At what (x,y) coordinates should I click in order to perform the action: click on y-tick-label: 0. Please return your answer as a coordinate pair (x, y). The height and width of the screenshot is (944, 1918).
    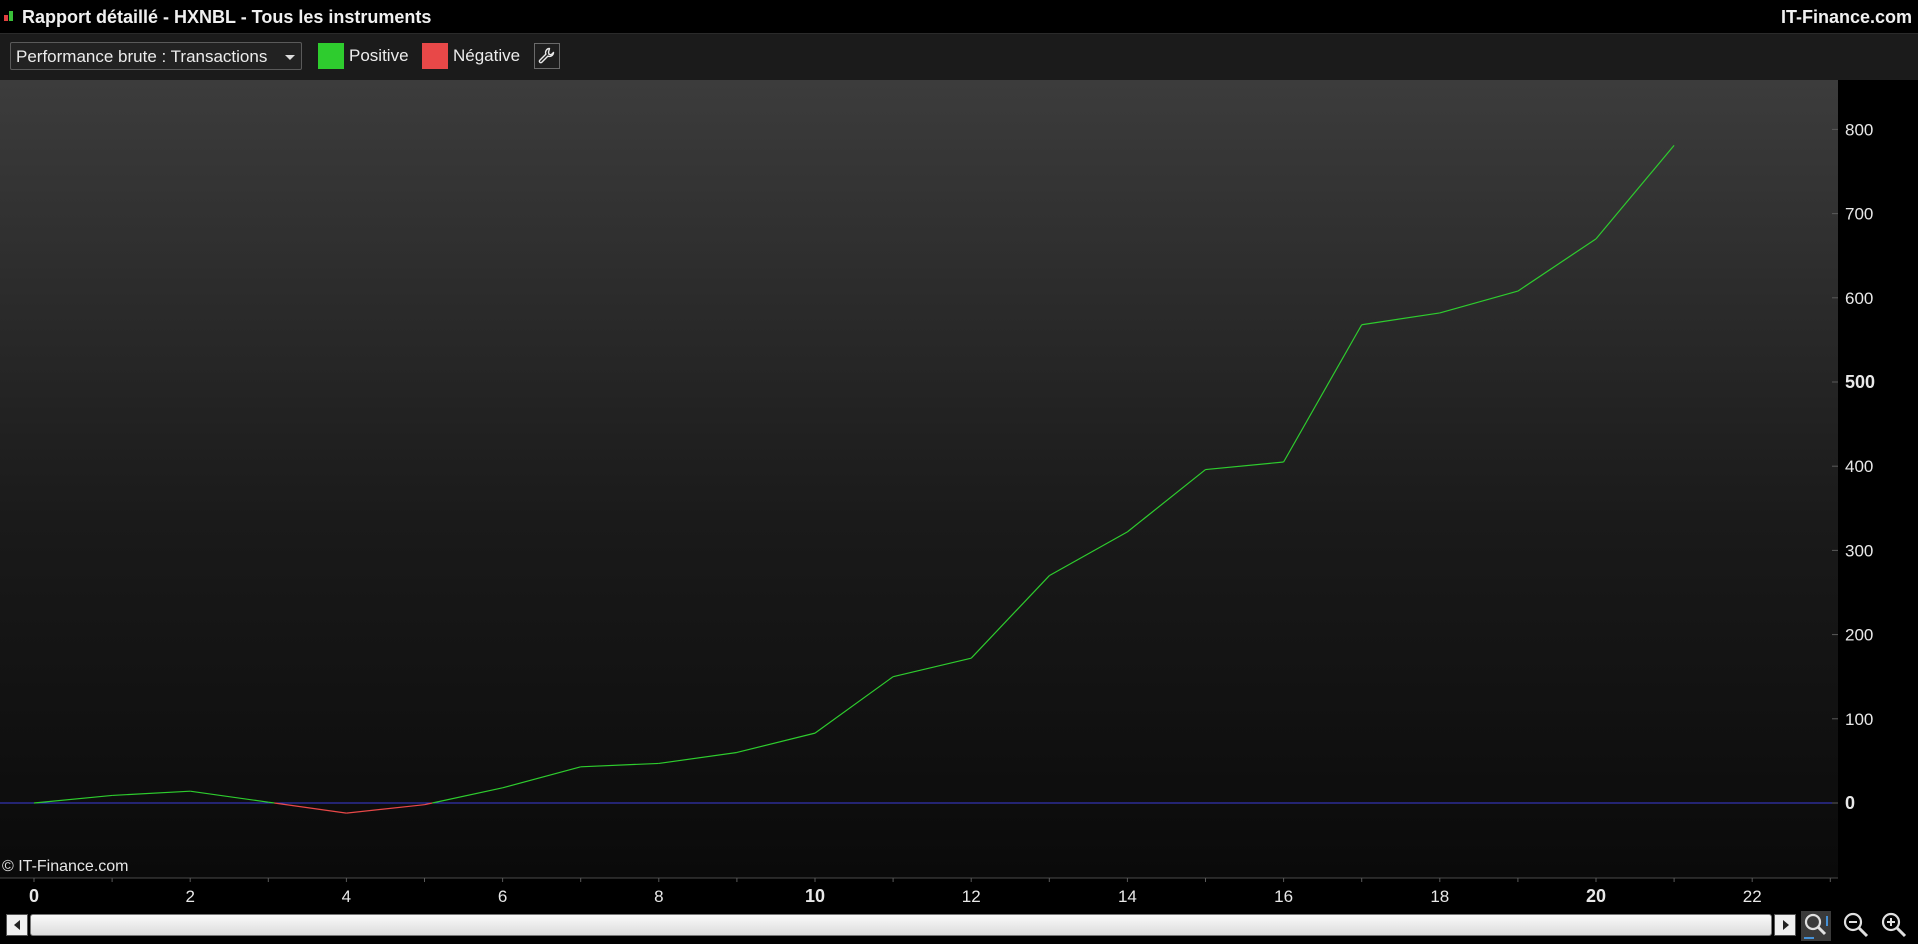
    Looking at the image, I should click on (1850, 803).